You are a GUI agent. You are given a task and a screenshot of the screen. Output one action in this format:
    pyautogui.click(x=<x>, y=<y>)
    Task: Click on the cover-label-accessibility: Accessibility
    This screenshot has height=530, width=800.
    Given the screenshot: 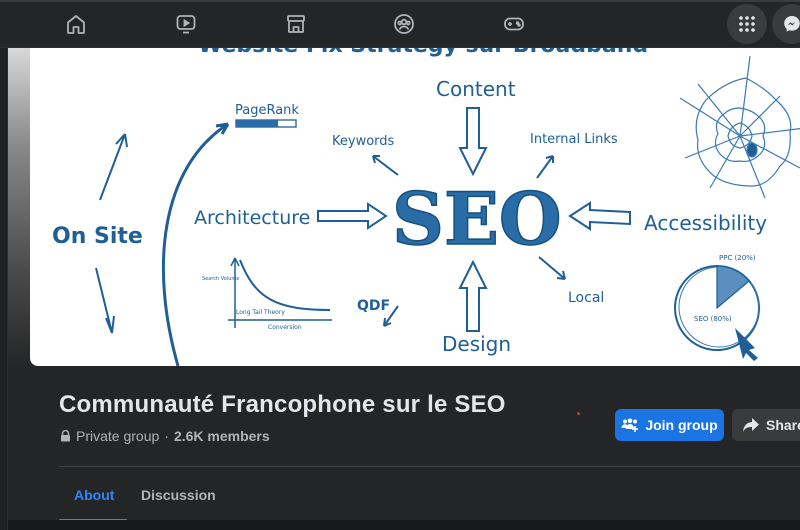 What is the action you would take?
    pyautogui.click(x=705, y=223)
    